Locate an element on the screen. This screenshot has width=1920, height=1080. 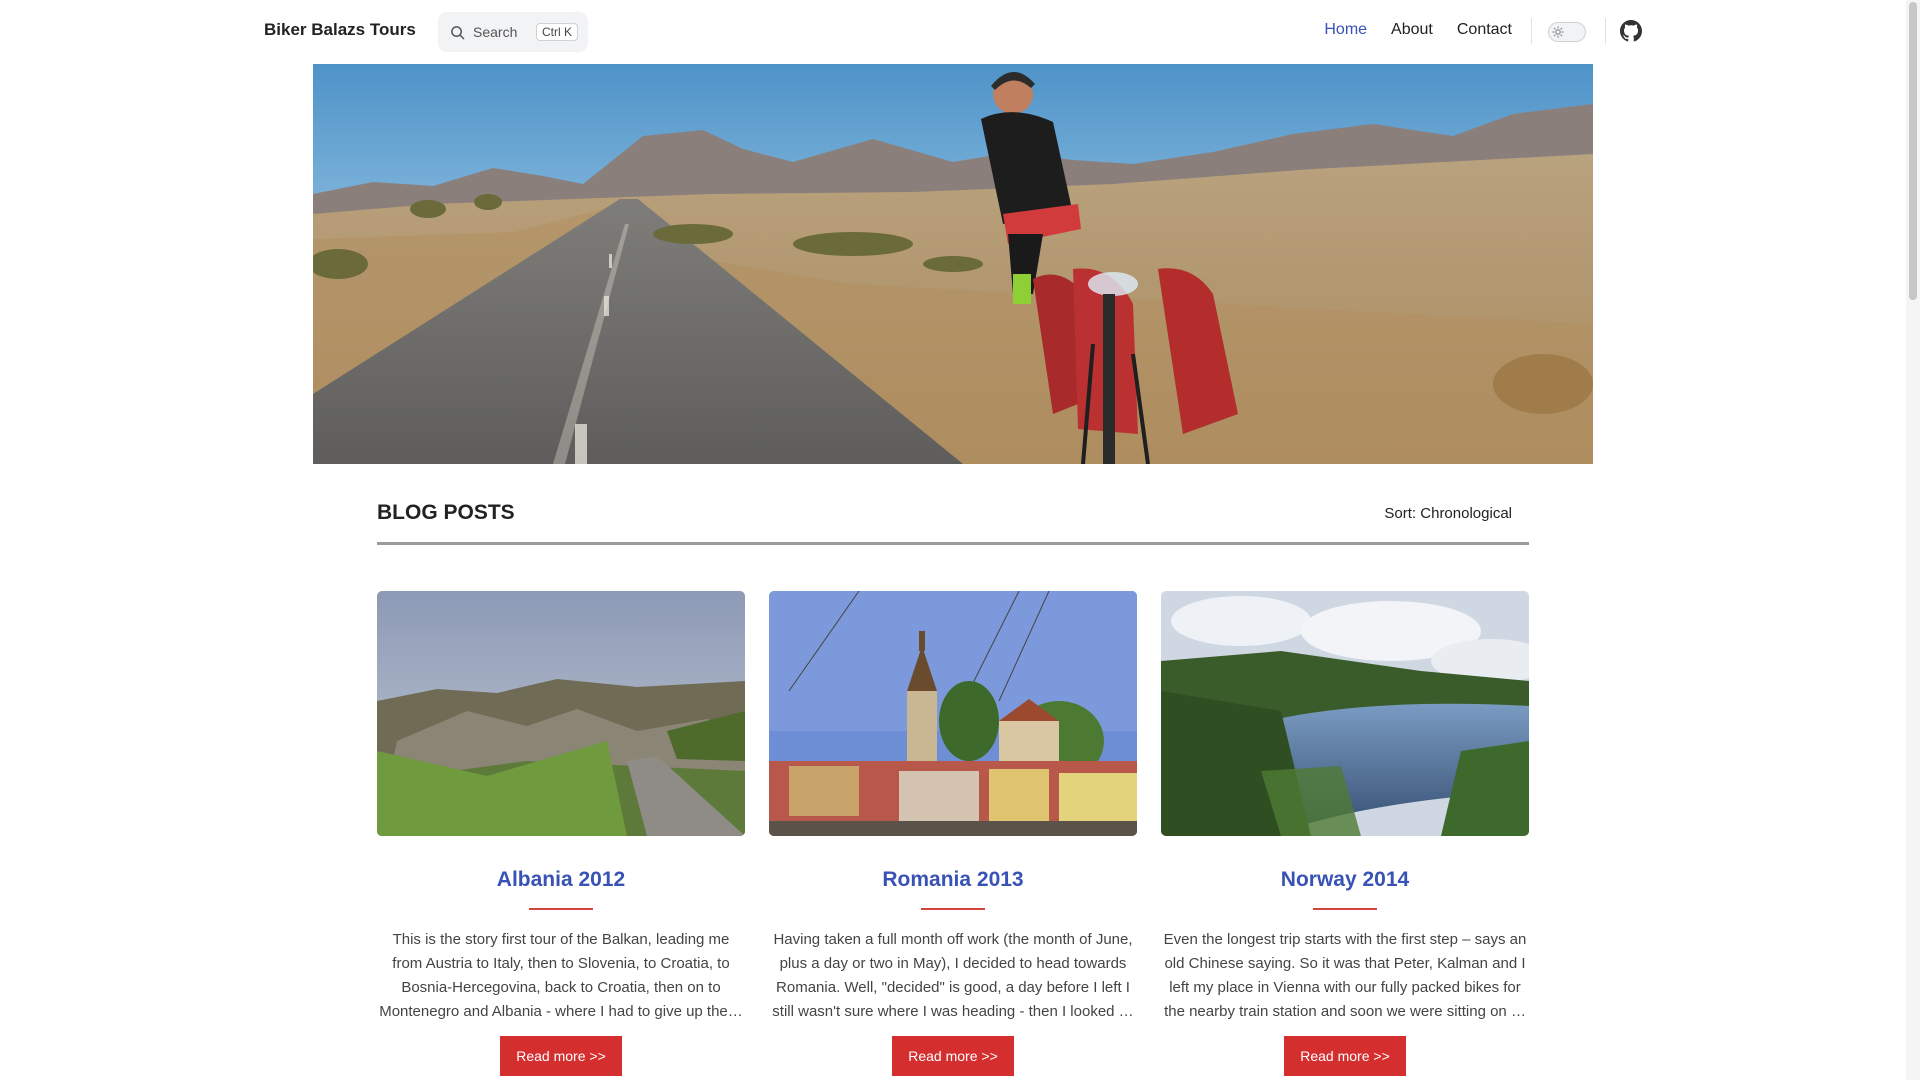
search-icon is located at coordinates (458, 32).